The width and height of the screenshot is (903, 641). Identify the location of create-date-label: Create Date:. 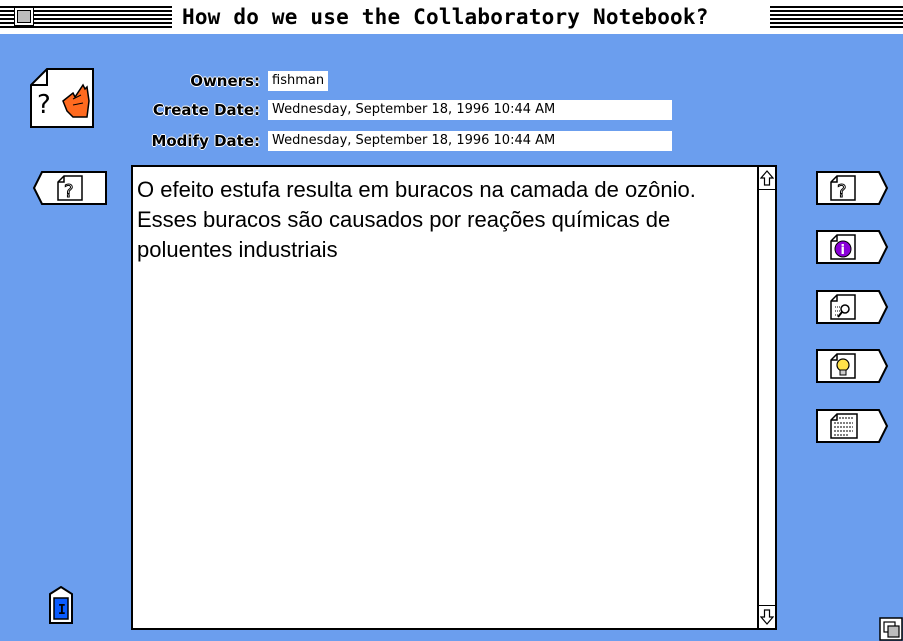
(206, 110).